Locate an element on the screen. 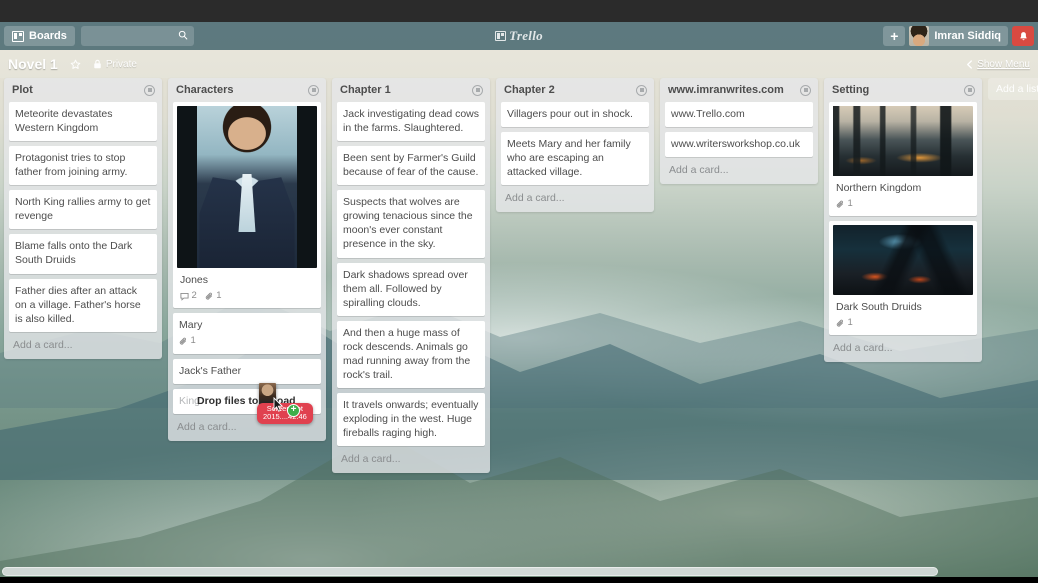  list-title: Chapter 2 is located at coordinates (529, 90).